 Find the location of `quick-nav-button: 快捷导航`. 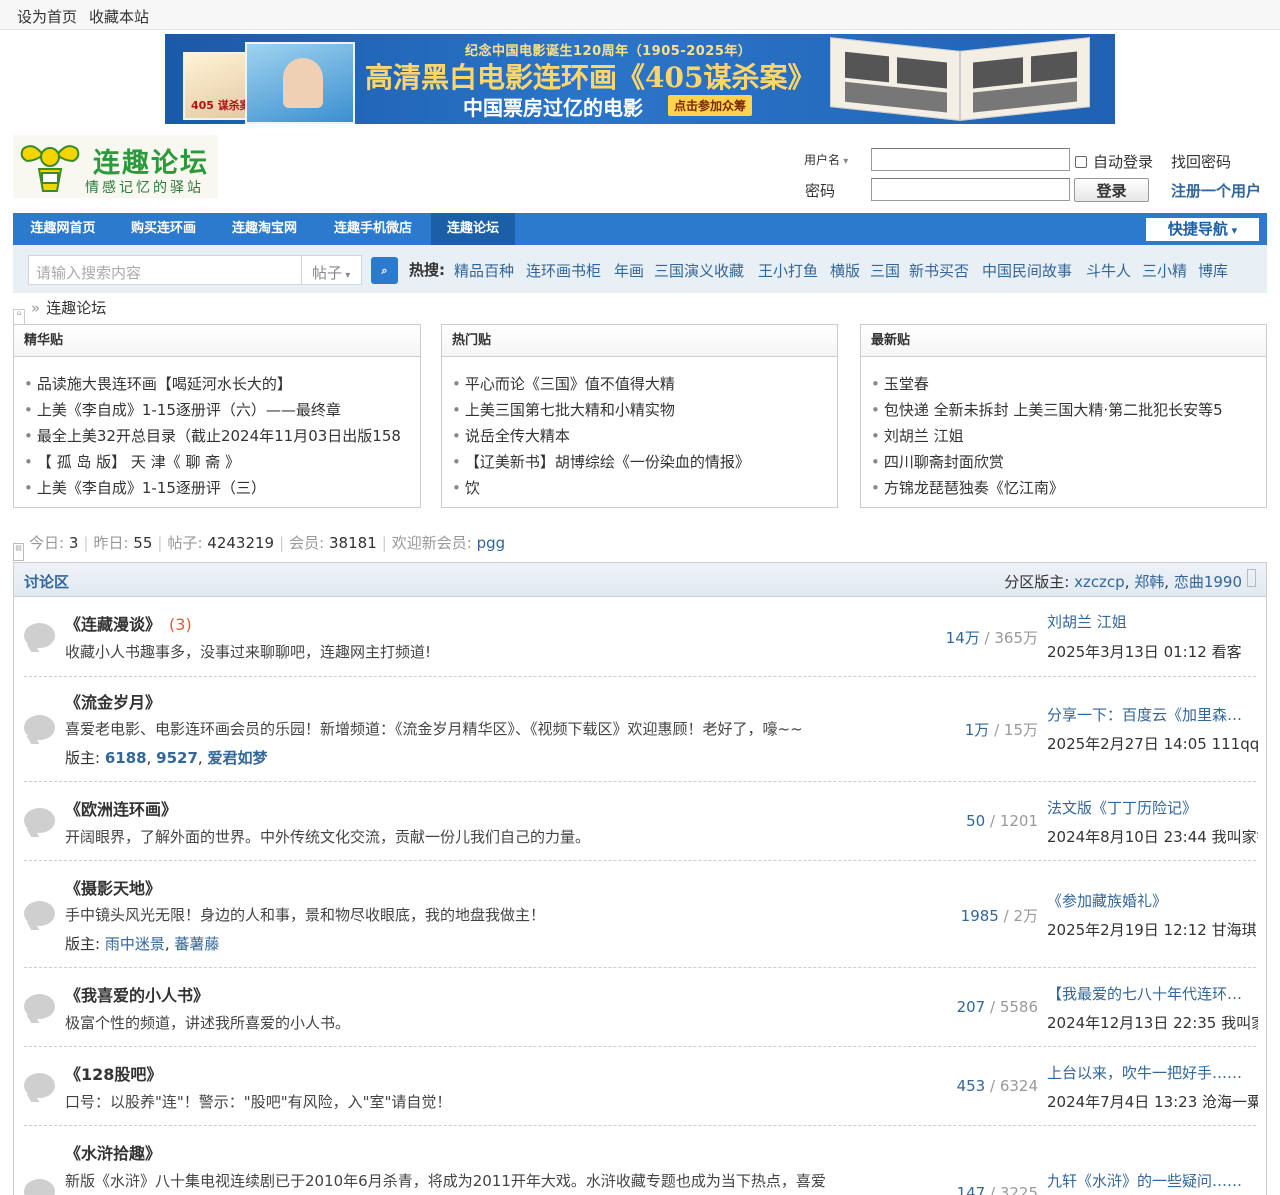

quick-nav-button: 快捷导航 is located at coordinates (1202, 229).